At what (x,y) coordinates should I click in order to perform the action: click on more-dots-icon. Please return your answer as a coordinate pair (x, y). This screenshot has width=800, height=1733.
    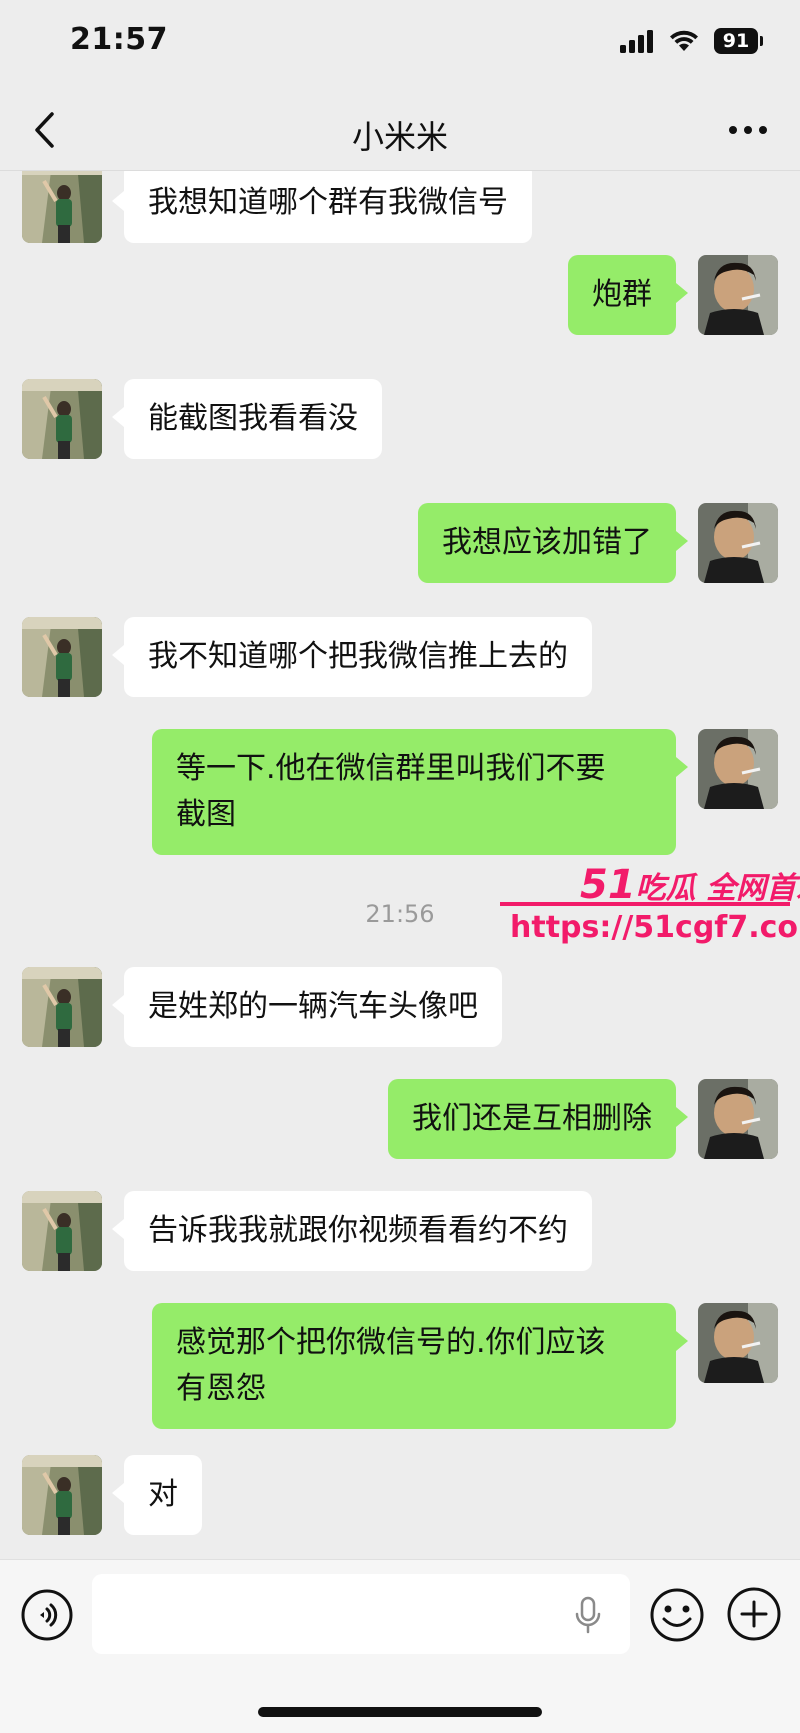
    Looking at the image, I should click on (748, 130).